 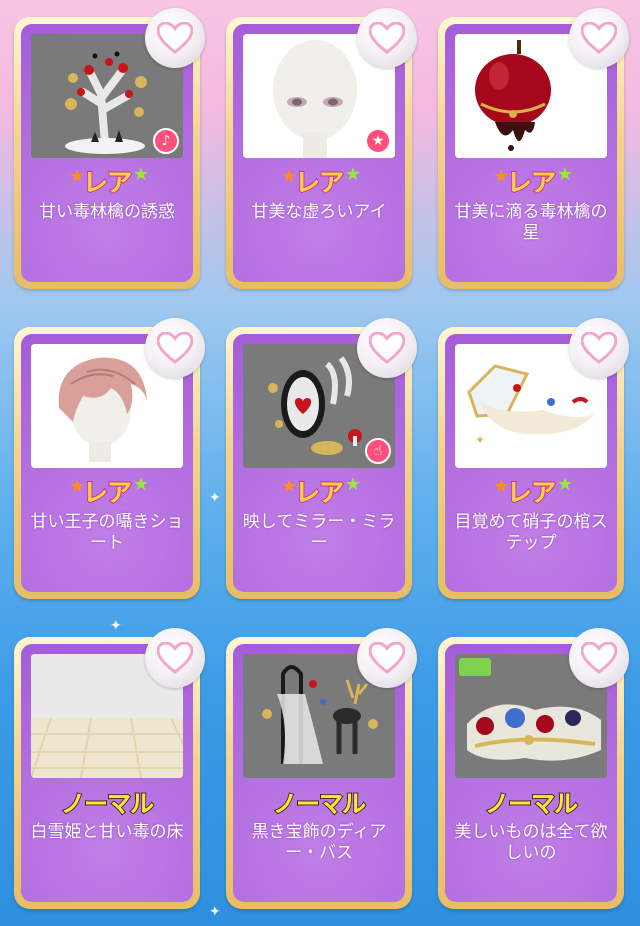 What do you see at coordinates (475, 666) in the screenshot?
I see `gift-box-icon` at bounding box center [475, 666].